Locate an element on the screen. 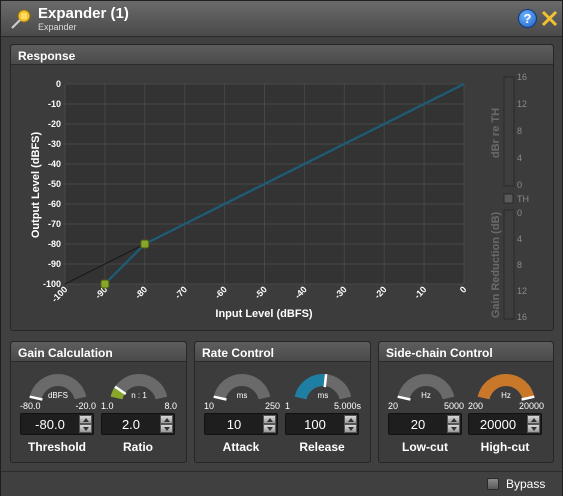 Image resolution: width=563 pixels, height=496 pixels. th-checkbox is located at coordinates (508, 198).